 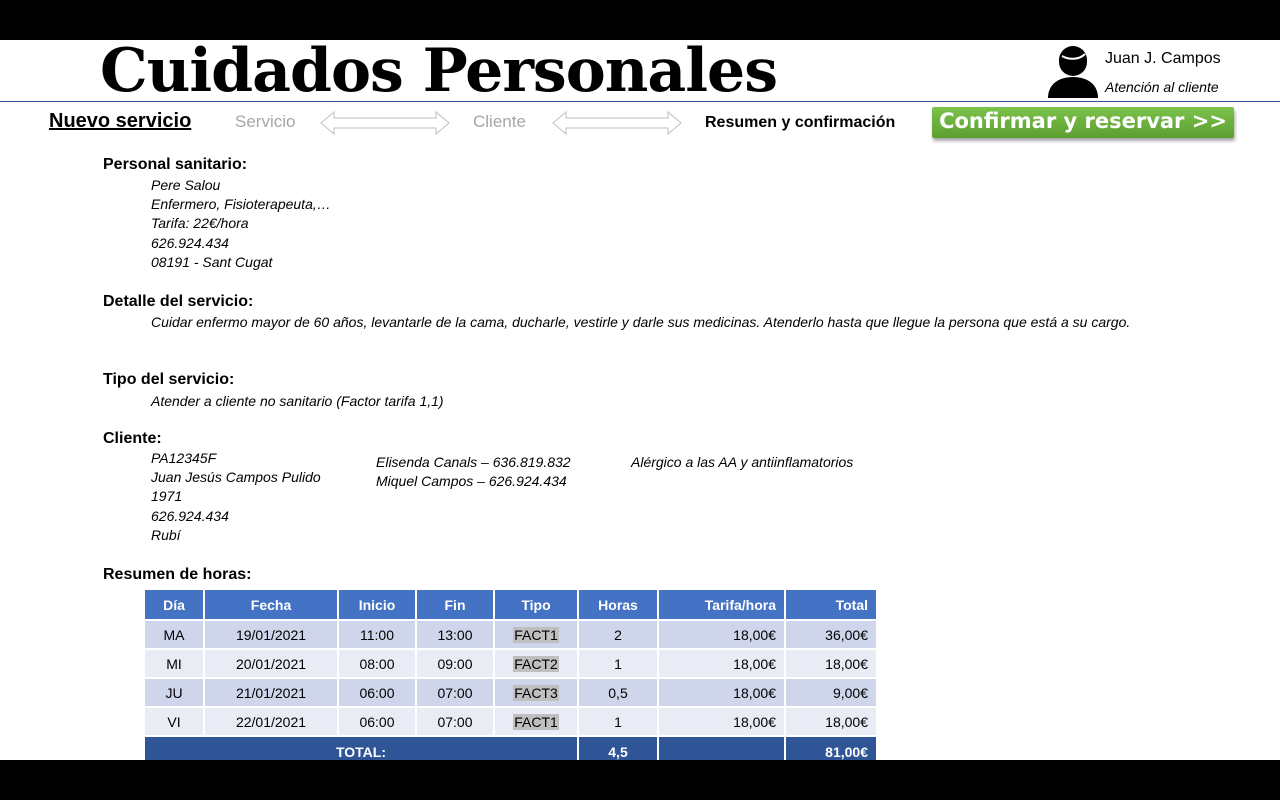 What do you see at coordinates (618, 692) in the screenshot?
I see `table-cell: 0,5` at bounding box center [618, 692].